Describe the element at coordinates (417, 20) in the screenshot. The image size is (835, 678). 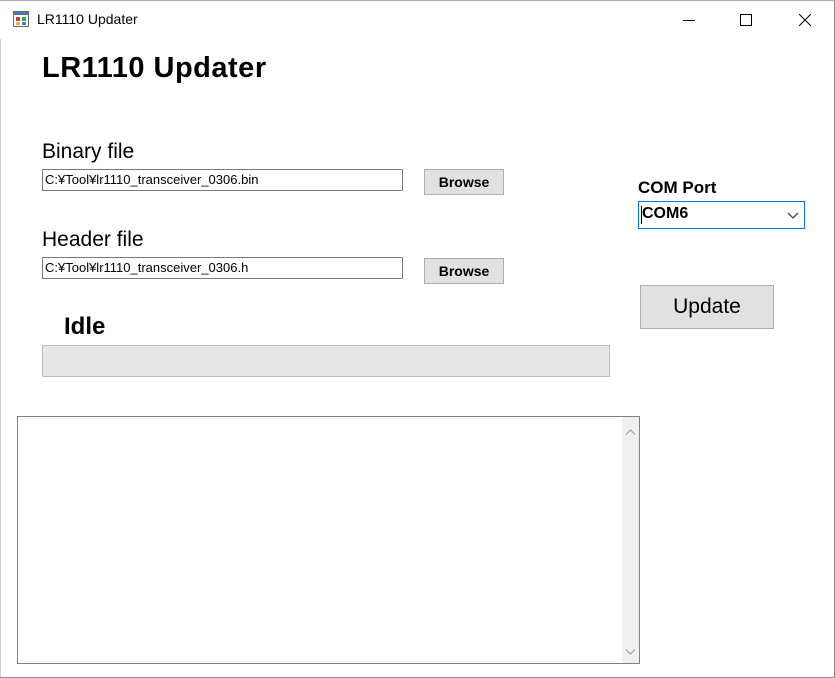
I see `title-bar: LR1110 Updater` at that location.